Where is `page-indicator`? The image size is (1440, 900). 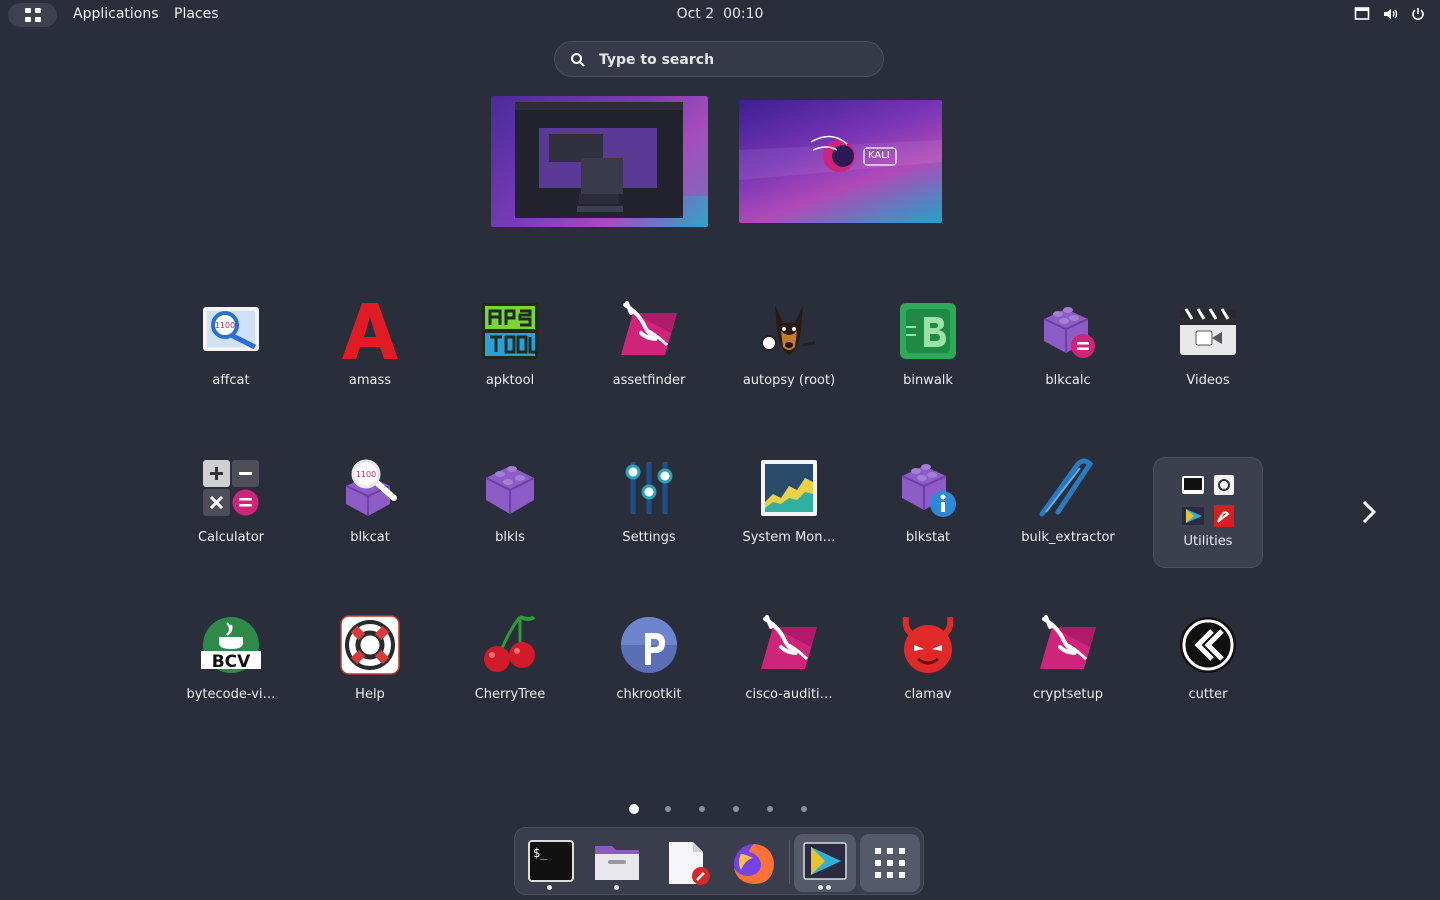 page-indicator is located at coordinates (730, 809).